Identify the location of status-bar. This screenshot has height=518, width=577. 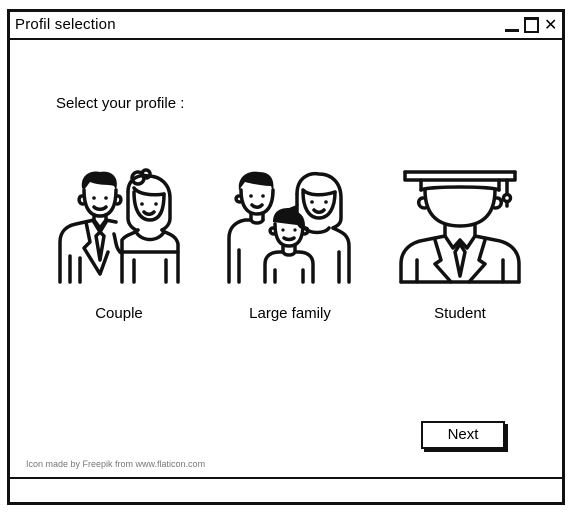
(286, 489).